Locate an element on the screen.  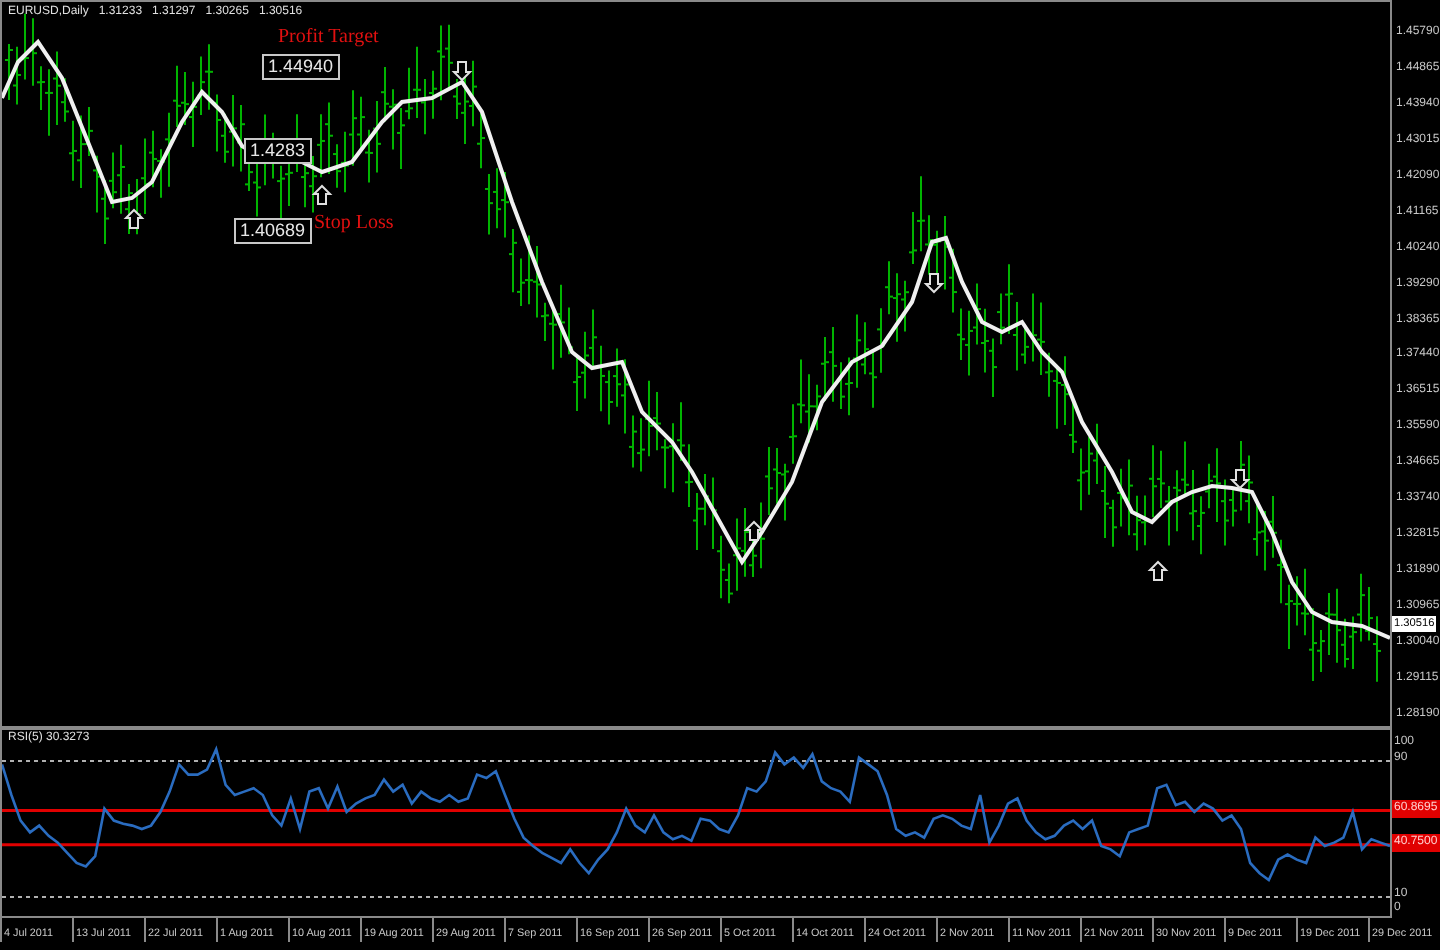
price-tag: 1.4283 is located at coordinates (278, 151).